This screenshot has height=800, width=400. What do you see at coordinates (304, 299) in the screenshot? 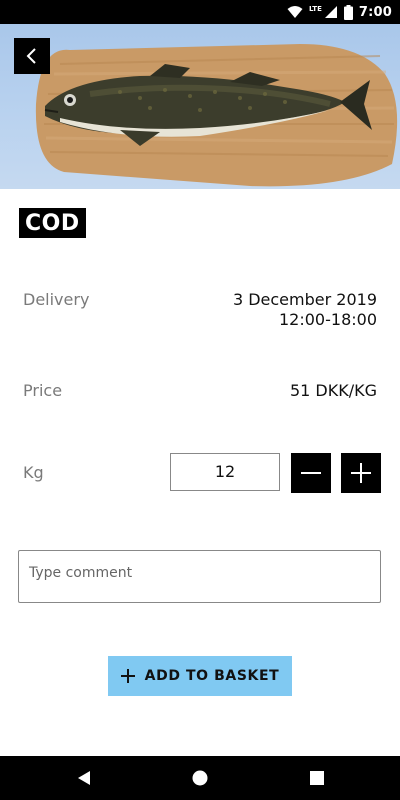
I see `delivery-date: 3 December 2019` at bounding box center [304, 299].